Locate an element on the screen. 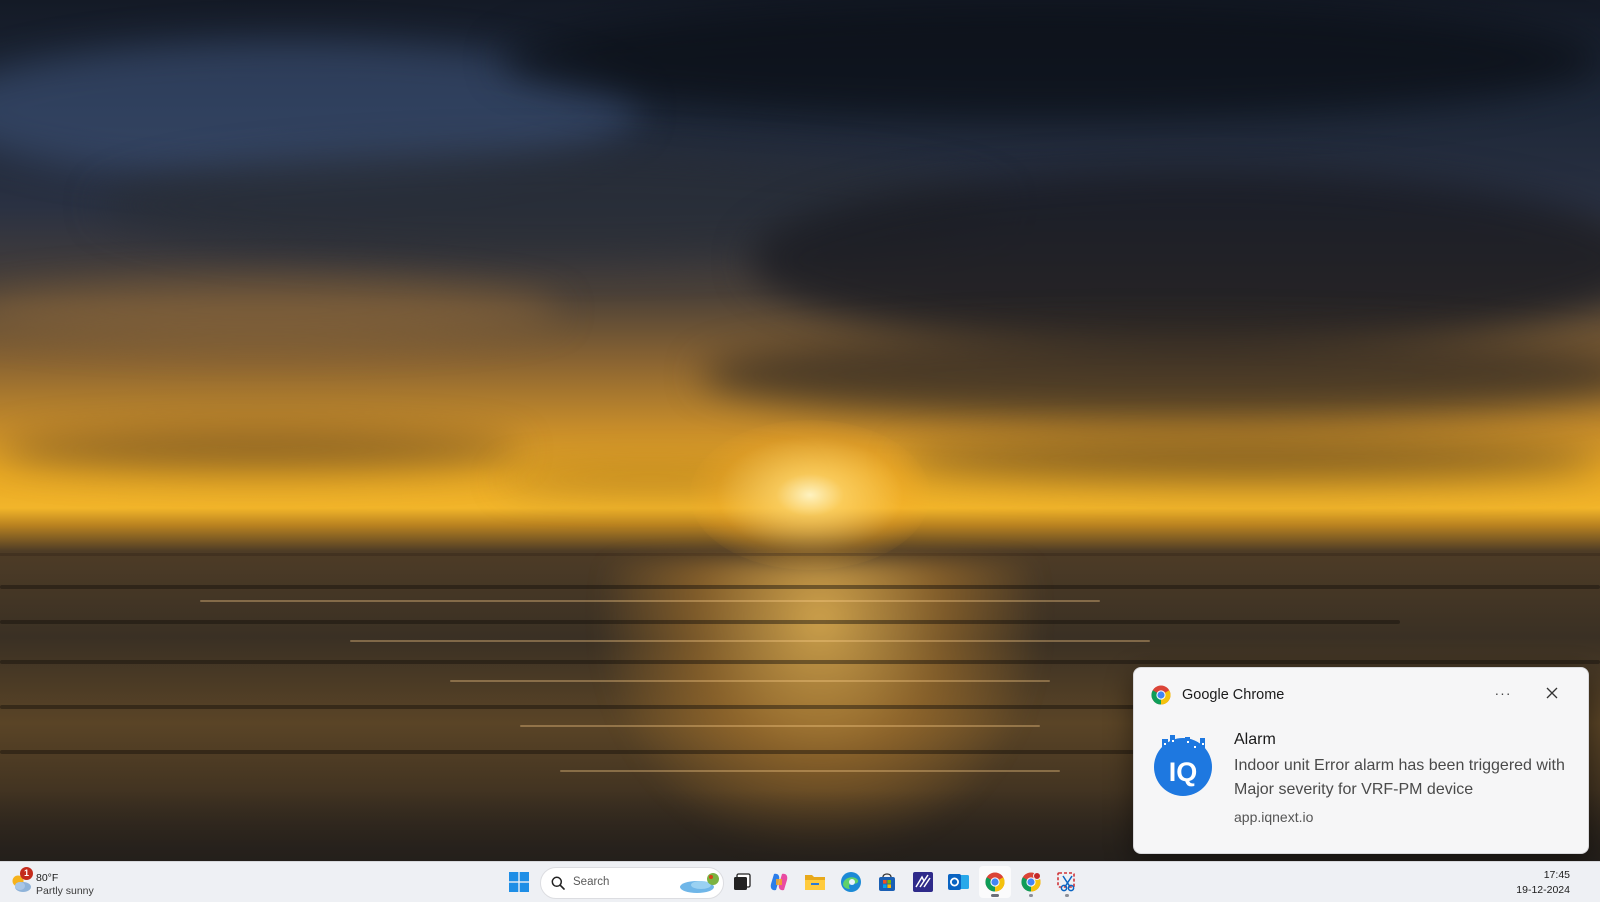 The width and height of the screenshot is (1600, 902). iq-logo-text: IQ is located at coordinates (1183, 772).